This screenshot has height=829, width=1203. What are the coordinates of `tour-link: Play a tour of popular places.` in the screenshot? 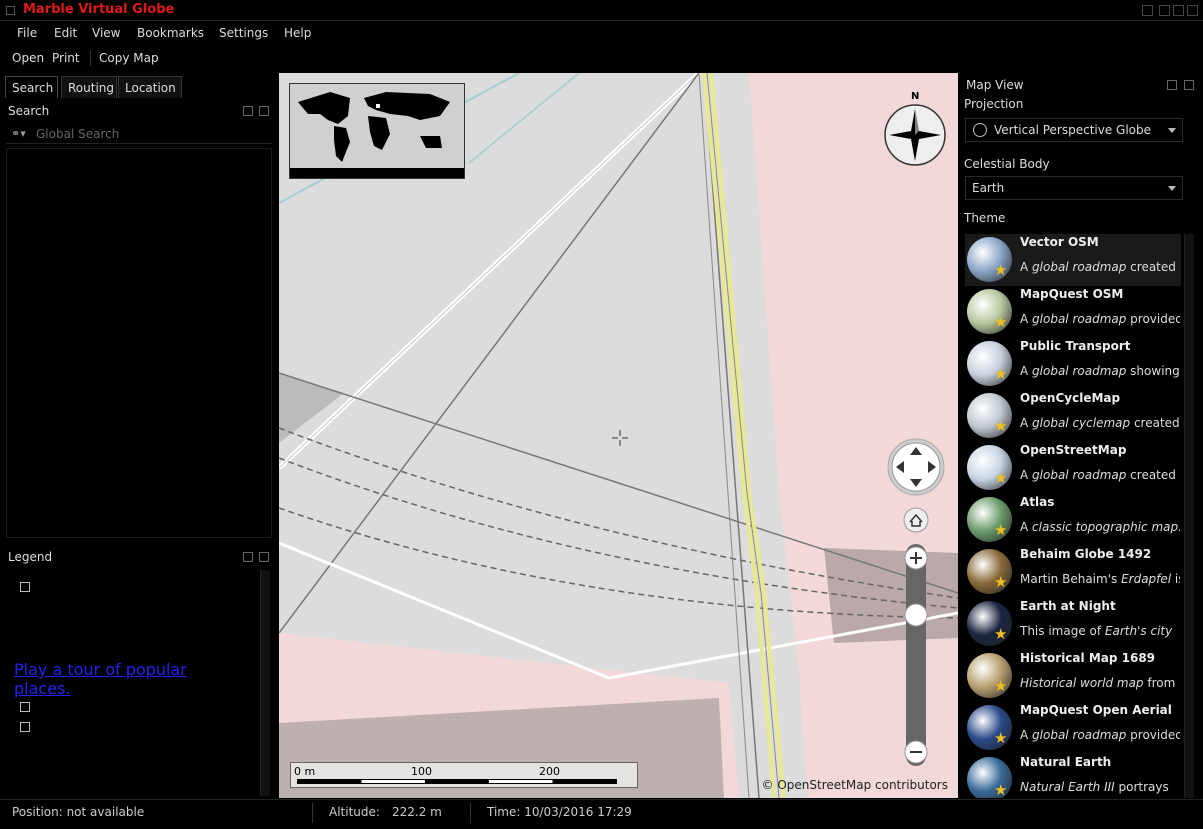 It's located at (114, 679).